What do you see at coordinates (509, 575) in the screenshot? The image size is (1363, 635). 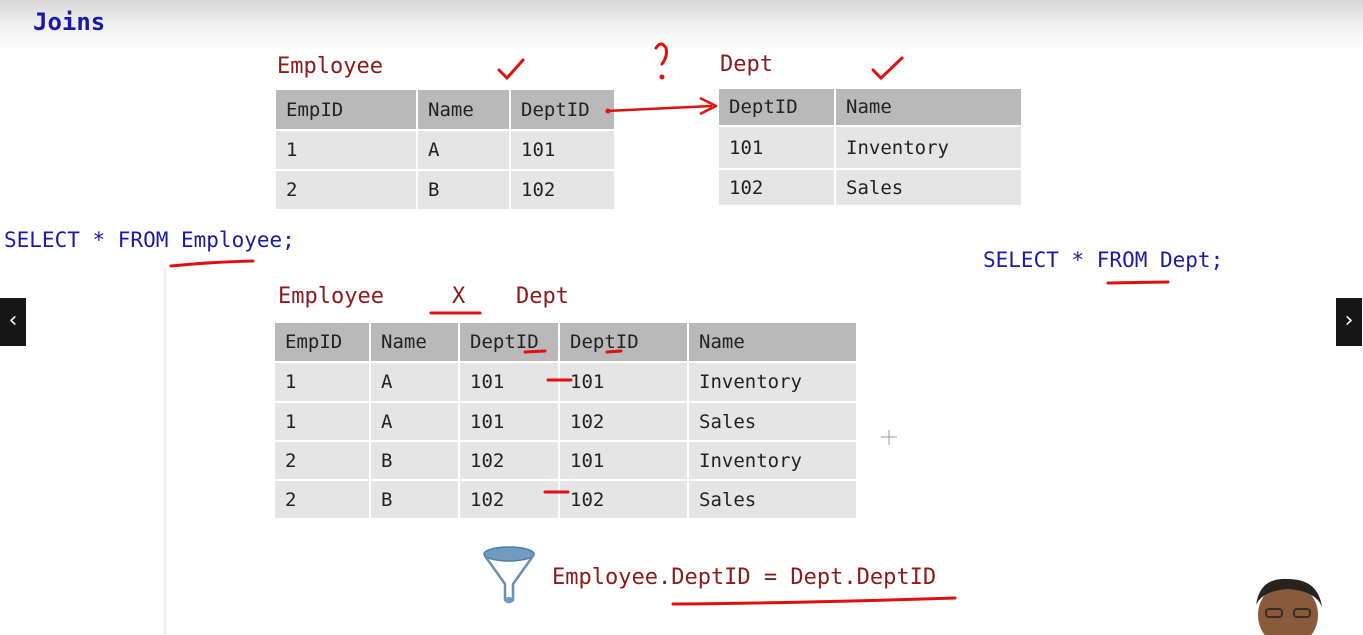 I see `funnel-icon` at bounding box center [509, 575].